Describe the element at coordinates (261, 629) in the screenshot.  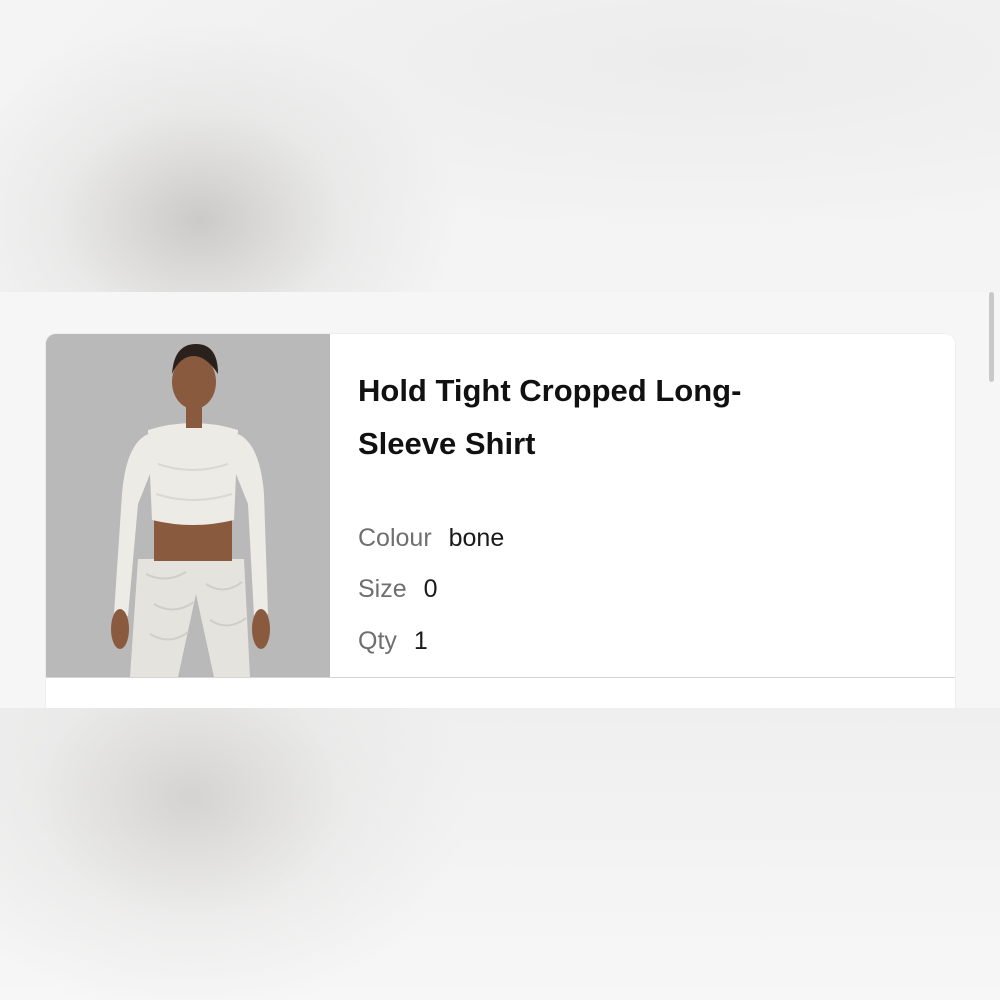
I see `right-hand` at that location.